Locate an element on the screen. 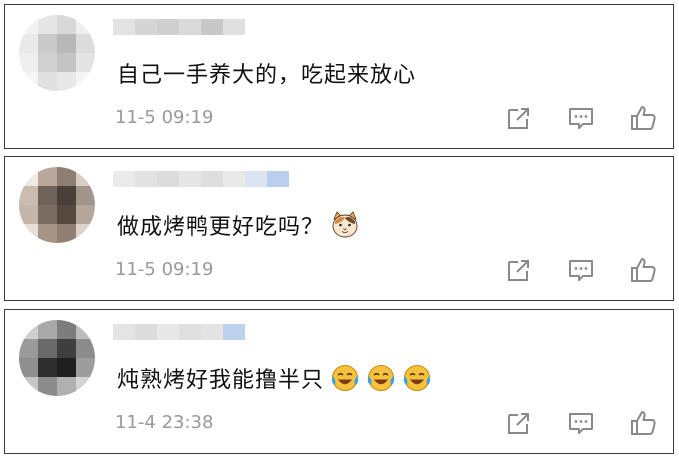 This screenshot has height=458, width=679. cat-face-emoji is located at coordinates (345, 224).